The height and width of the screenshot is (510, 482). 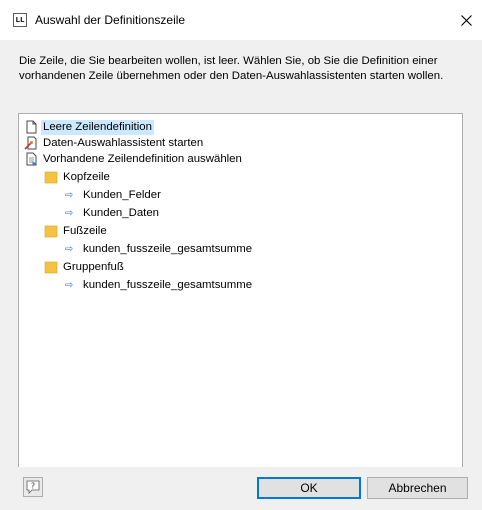 I want to click on tree-item-select-existing: Vorhandene Zeilendefinition auswählen, so click(x=134, y=159).